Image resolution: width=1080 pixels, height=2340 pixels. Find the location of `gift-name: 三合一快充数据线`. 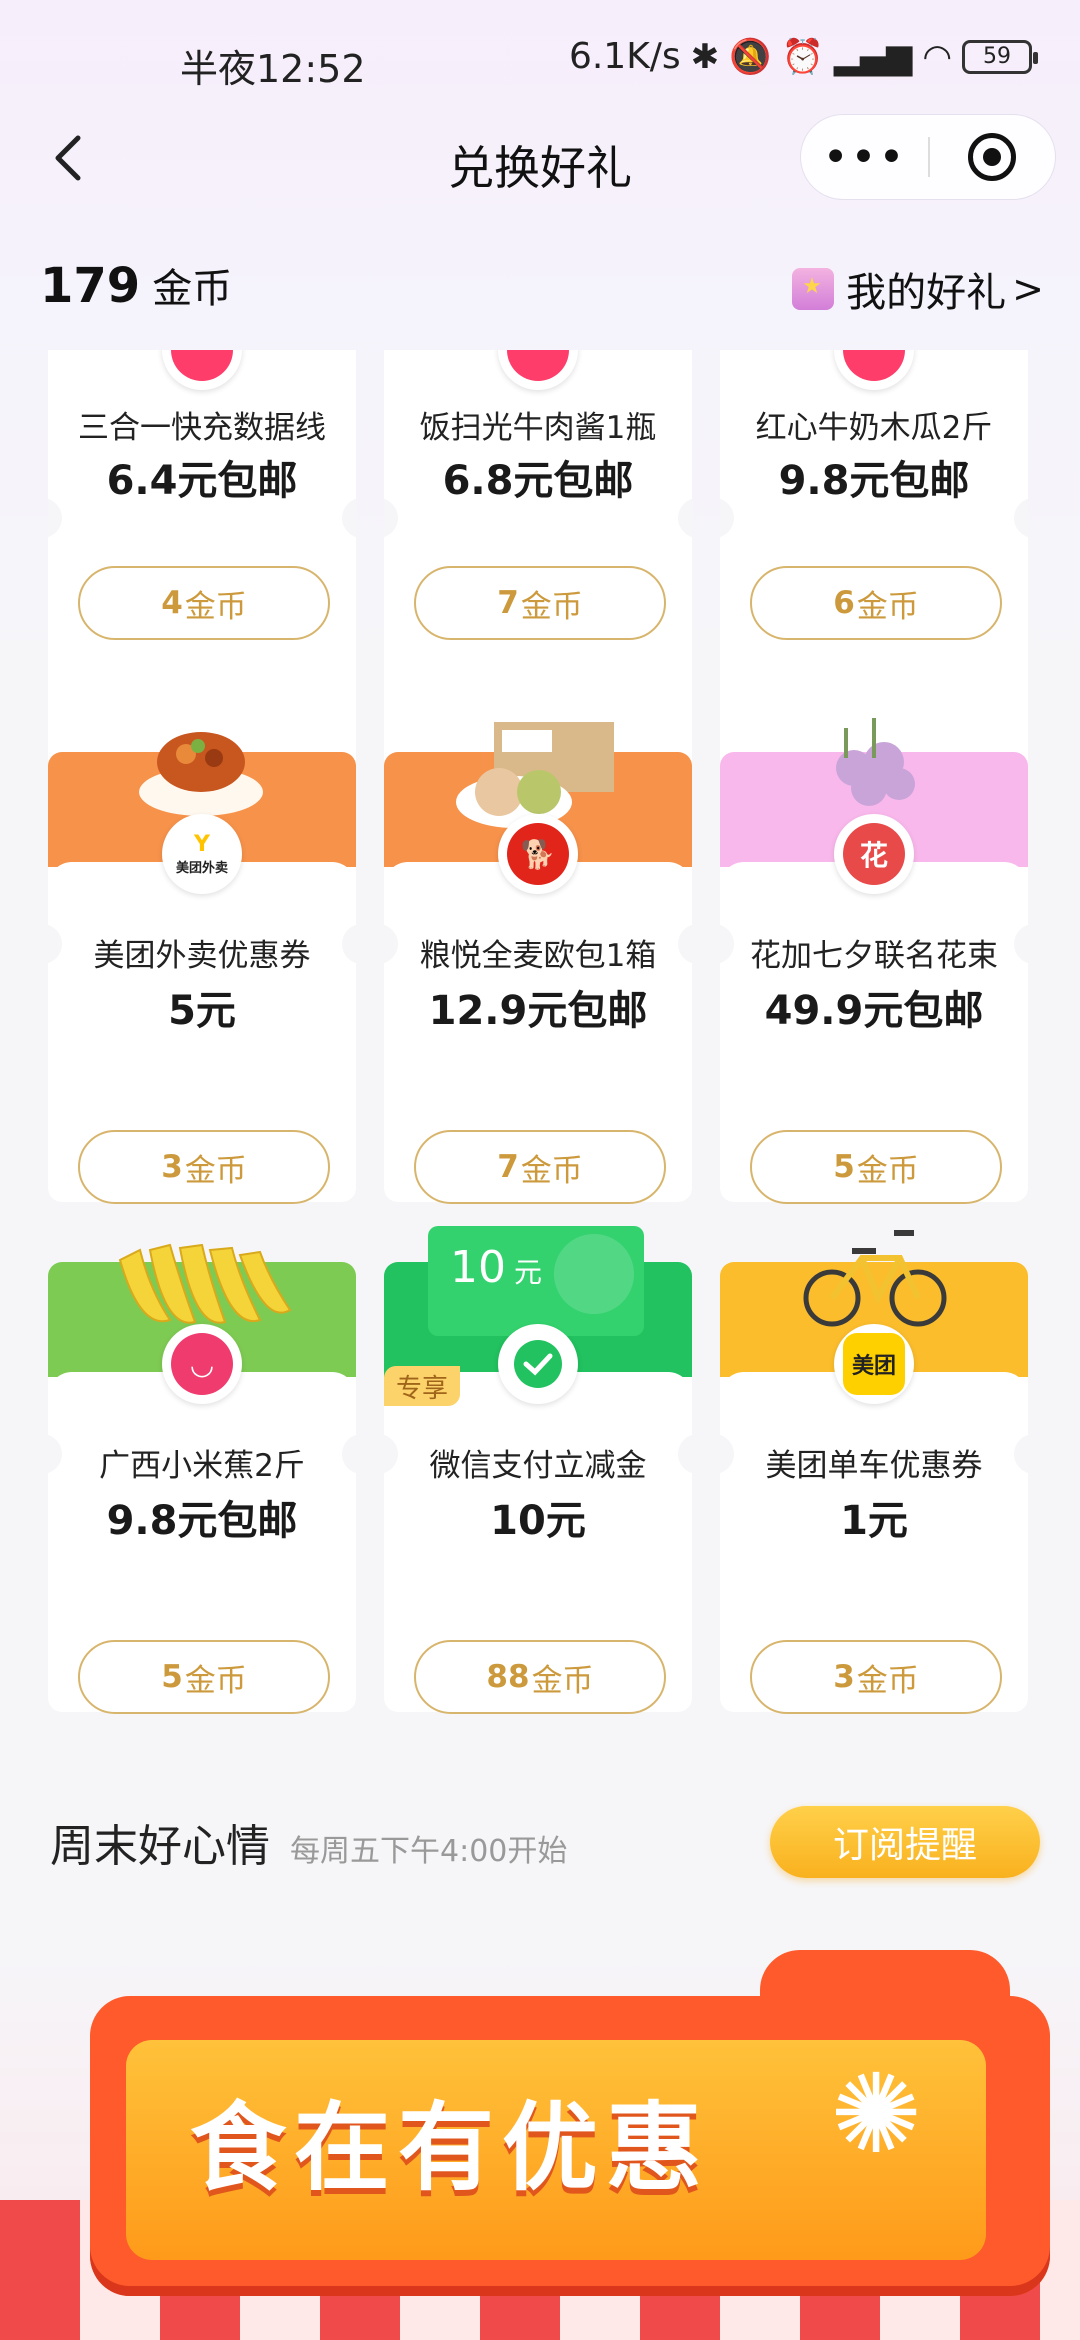

gift-name: 三合一快充数据线 is located at coordinates (202, 428).